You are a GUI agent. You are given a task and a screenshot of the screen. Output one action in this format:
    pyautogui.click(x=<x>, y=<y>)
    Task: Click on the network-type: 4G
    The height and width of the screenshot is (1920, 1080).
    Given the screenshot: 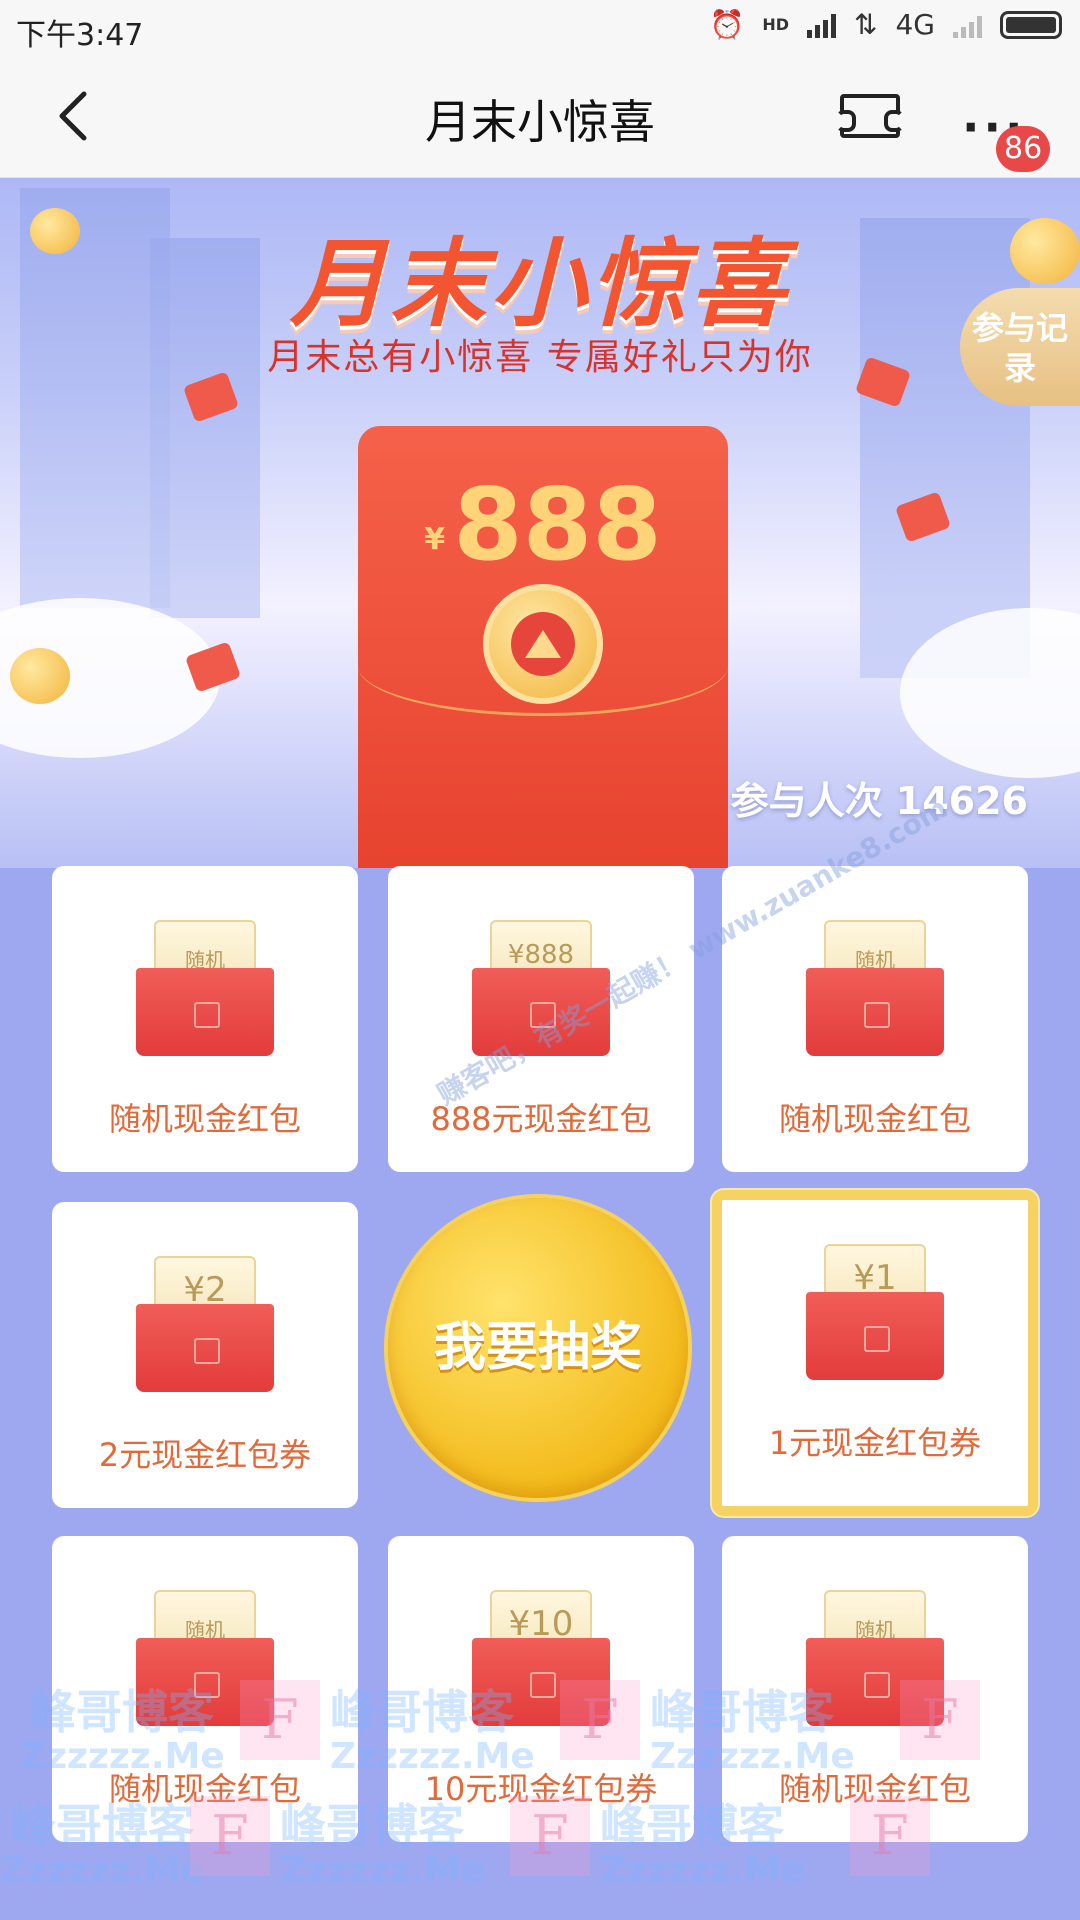 What is the action you would take?
    pyautogui.click(x=915, y=24)
    